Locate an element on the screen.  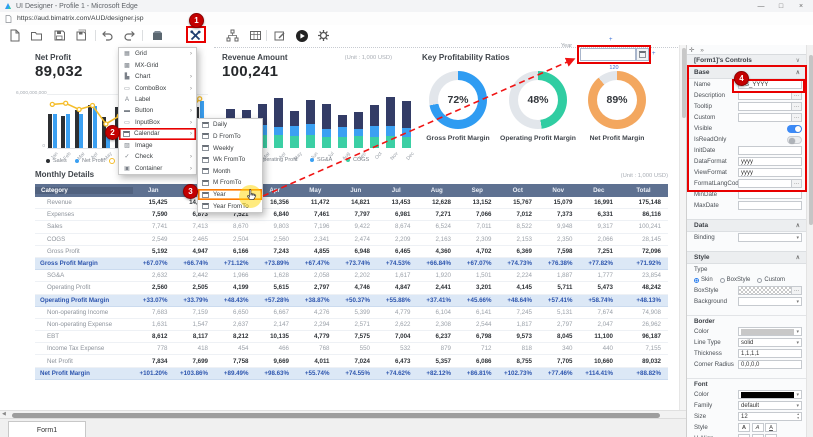
redo-button is located at coordinates (129, 35).